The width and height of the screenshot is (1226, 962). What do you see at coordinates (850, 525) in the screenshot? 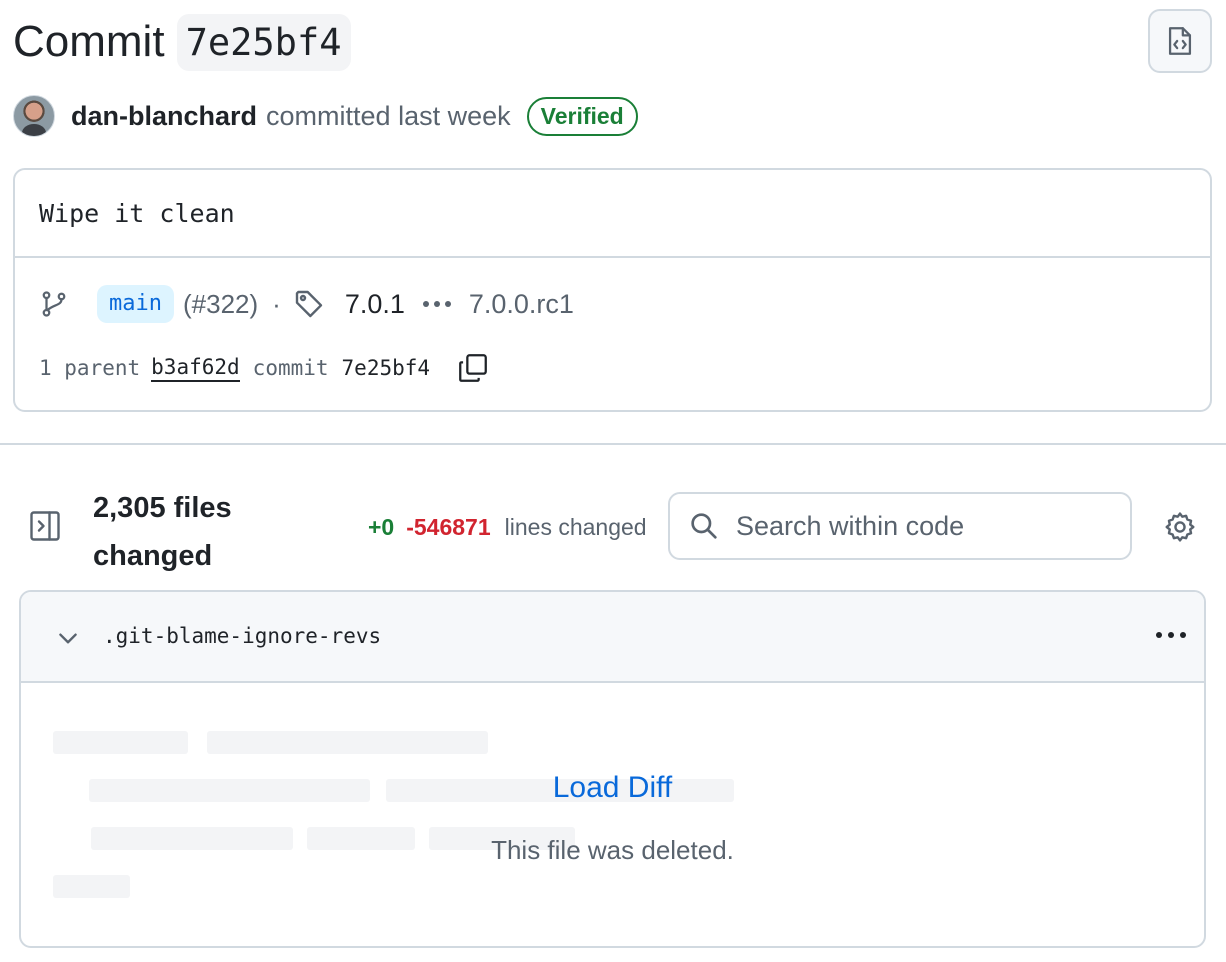
I see `search-placeholder: Search within code` at bounding box center [850, 525].